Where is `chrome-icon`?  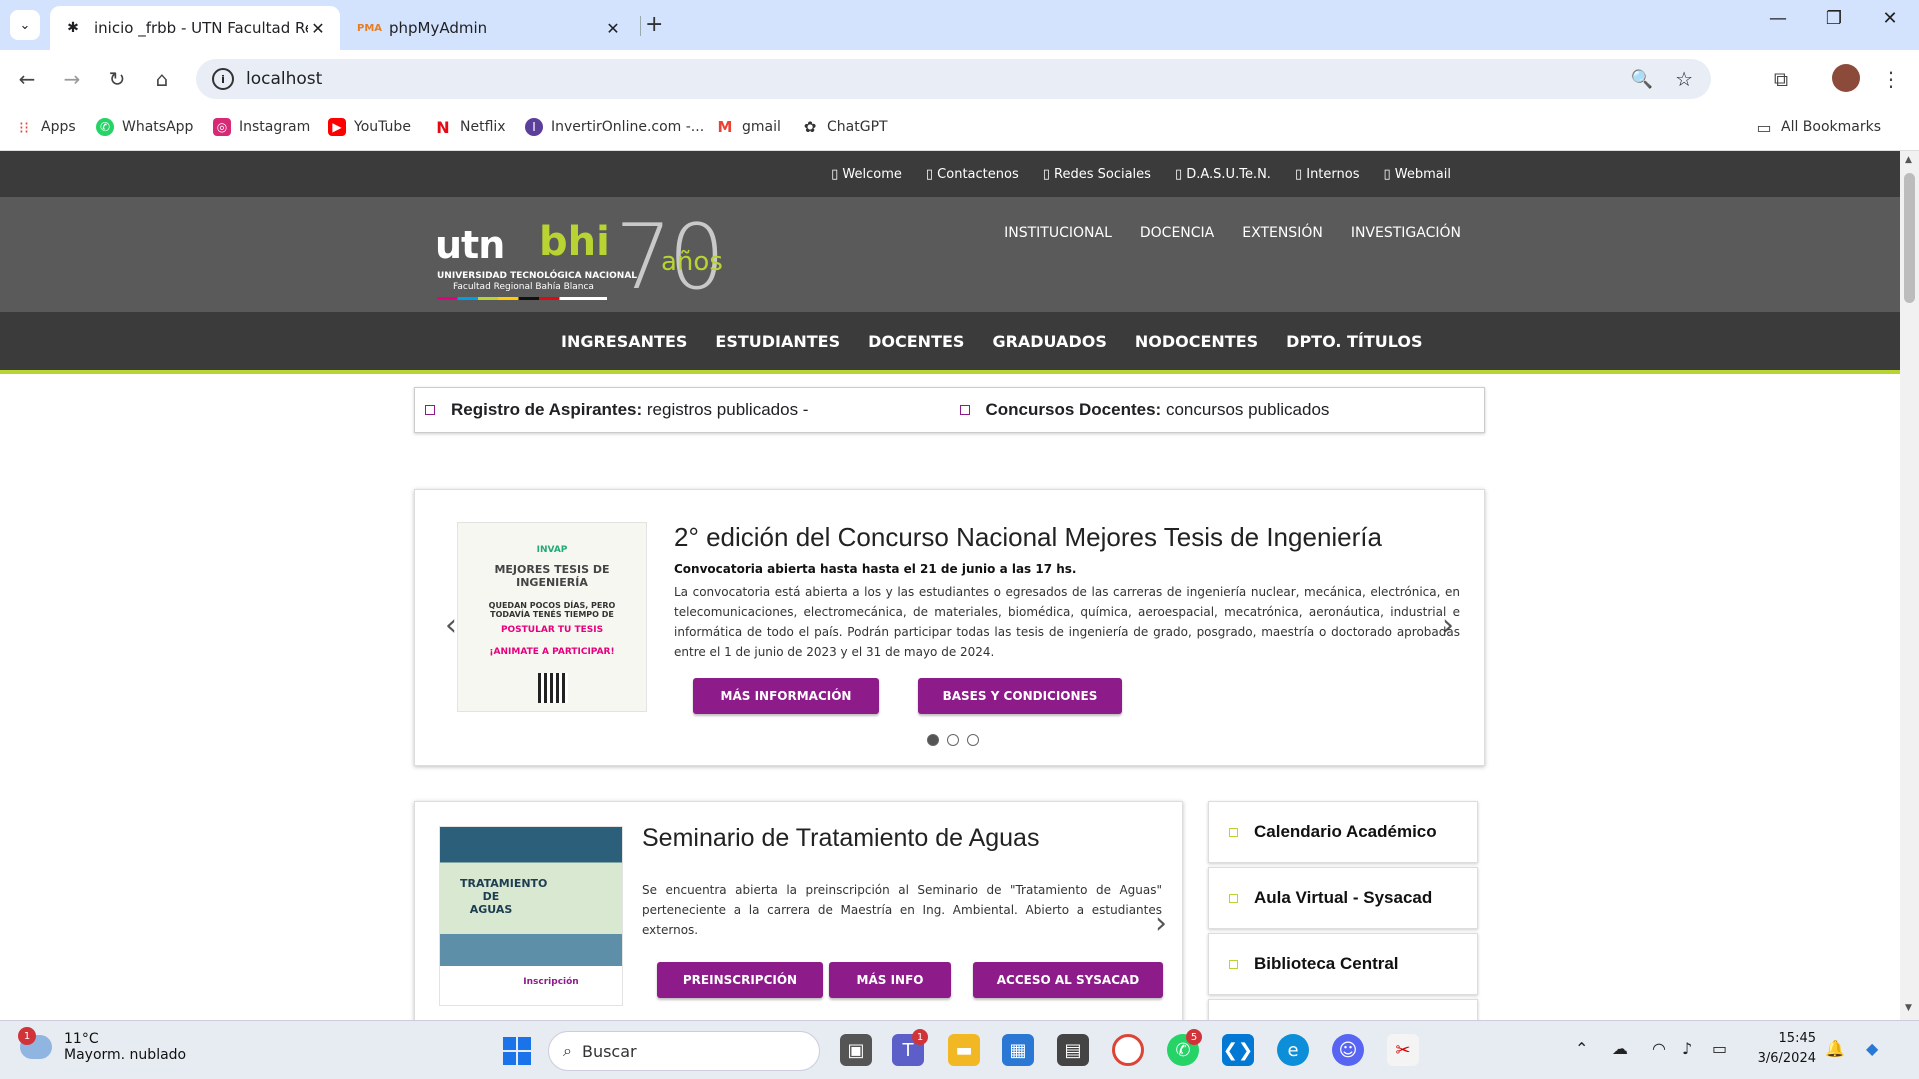
chrome-icon is located at coordinates (1128, 1050).